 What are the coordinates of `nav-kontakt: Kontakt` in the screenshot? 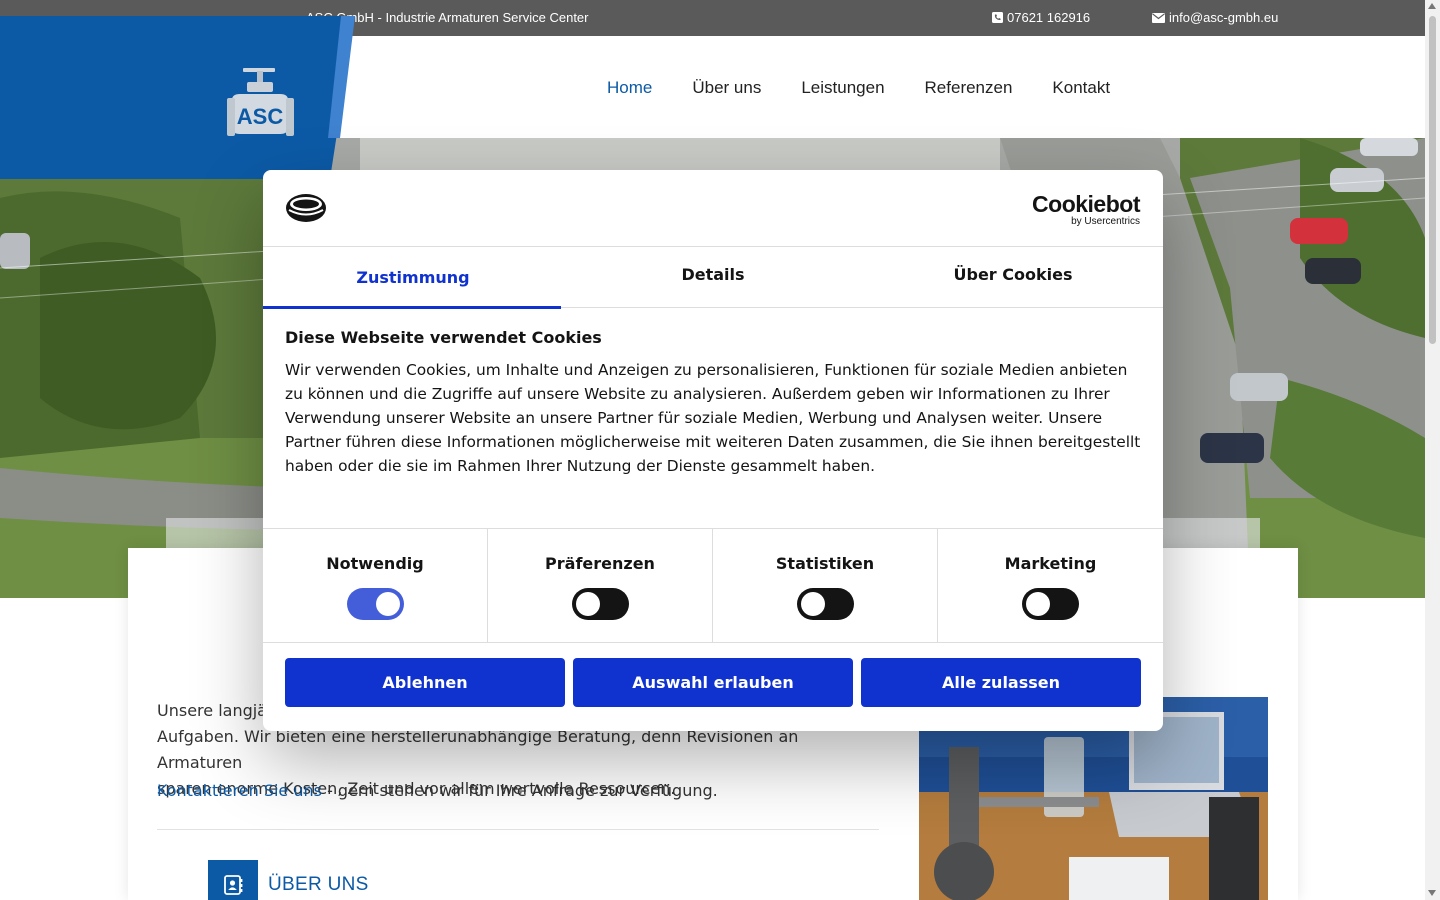 It's located at (1081, 88).